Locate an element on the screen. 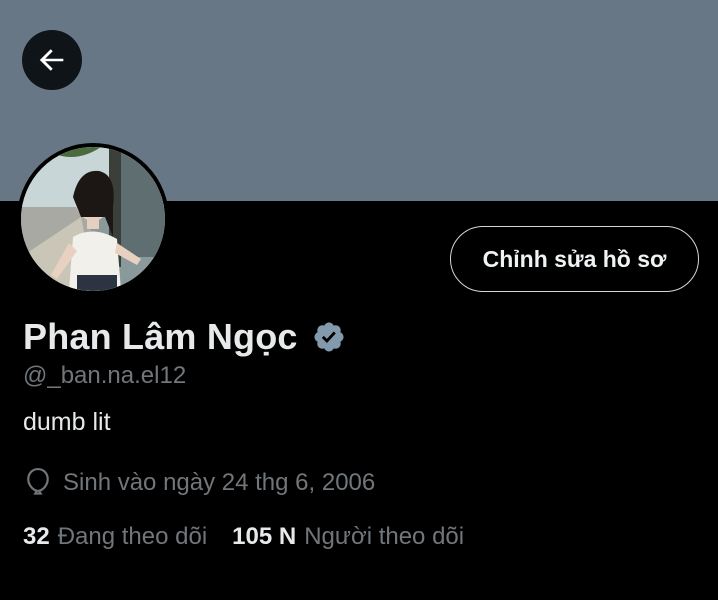 This screenshot has width=718, height=600. birthday-text: Sinh vào ngày 24 thg 6, 2006 is located at coordinates (219, 482).